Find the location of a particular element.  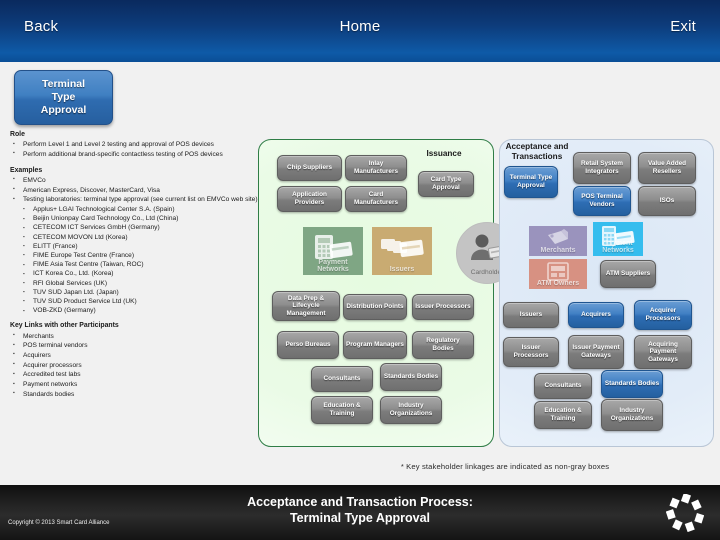

node-education-training-acceptance: Education & Training is located at coordinates (563, 415).